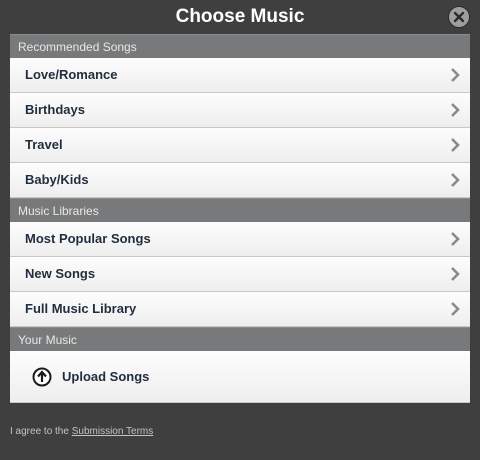 This screenshot has width=480, height=460. Describe the element at coordinates (113, 431) in the screenshot. I see `submission-terms-link: Submission Terms` at that location.